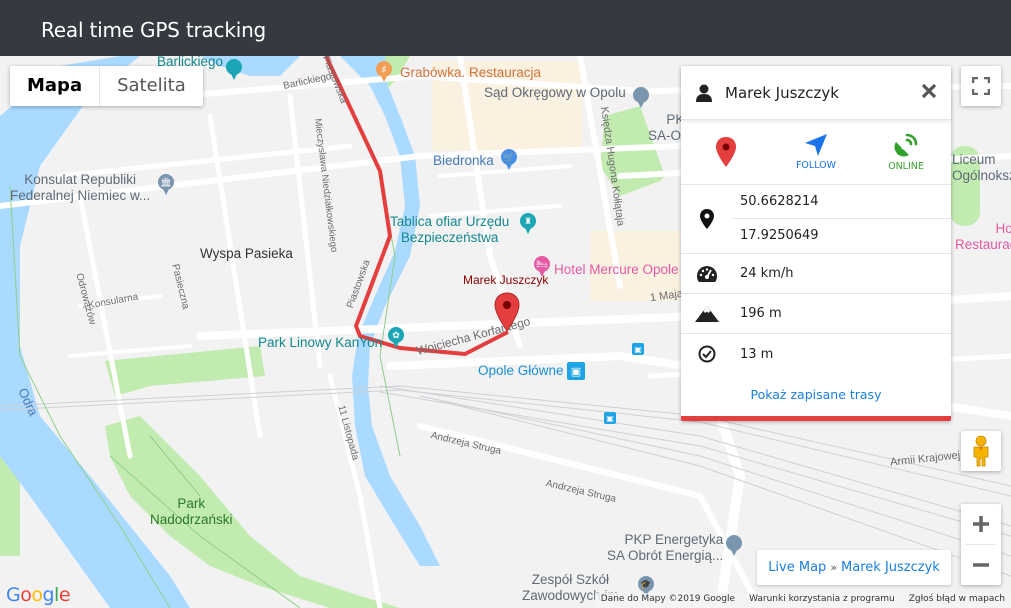 Image resolution: width=1011 pixels, height=608 pixels. I want to click on map-label-poi: Sąd Okręgowy w Opolu, so click(555, 92).